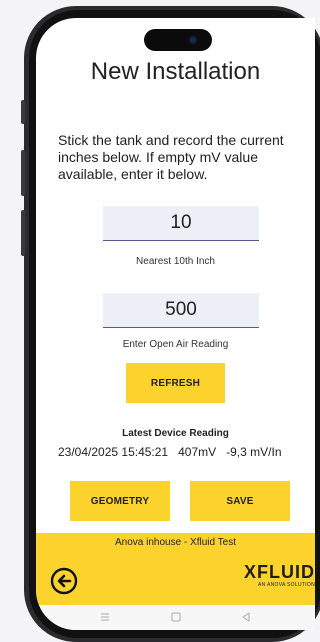 The height and width of the screenshot is (642, 320). I want to click on reading-slope: -9,3 mV/In, so click(254, 452).